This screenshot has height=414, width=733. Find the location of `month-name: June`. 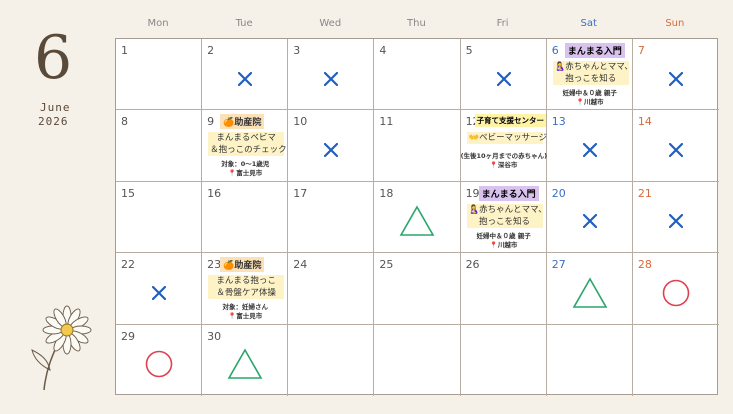

month-name: June is located at coordinates (55, 107).